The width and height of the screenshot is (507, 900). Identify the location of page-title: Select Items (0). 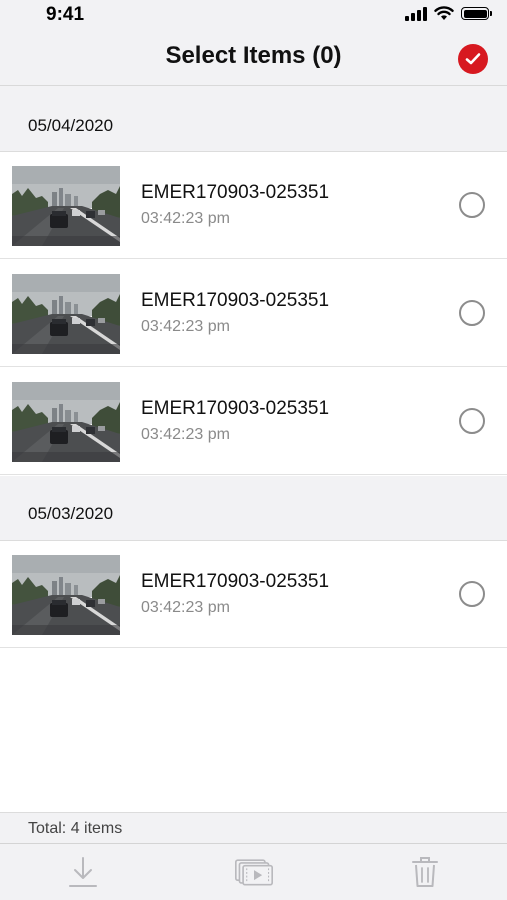
(253, 55).